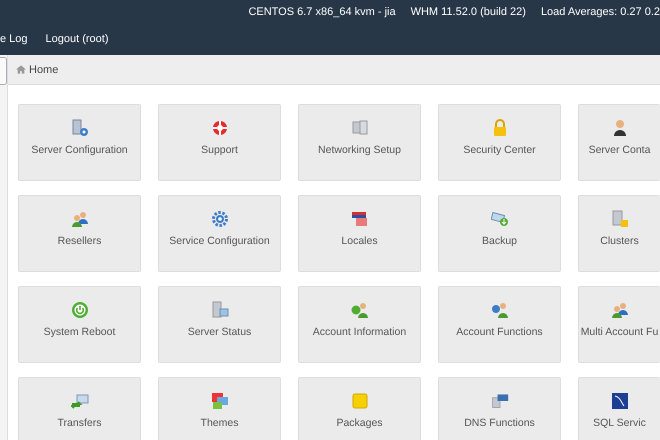  What do you see at coordinates (359, 324) in the screenshot?
I see `category-tile: Account Information` at bounding box center [359, 324].